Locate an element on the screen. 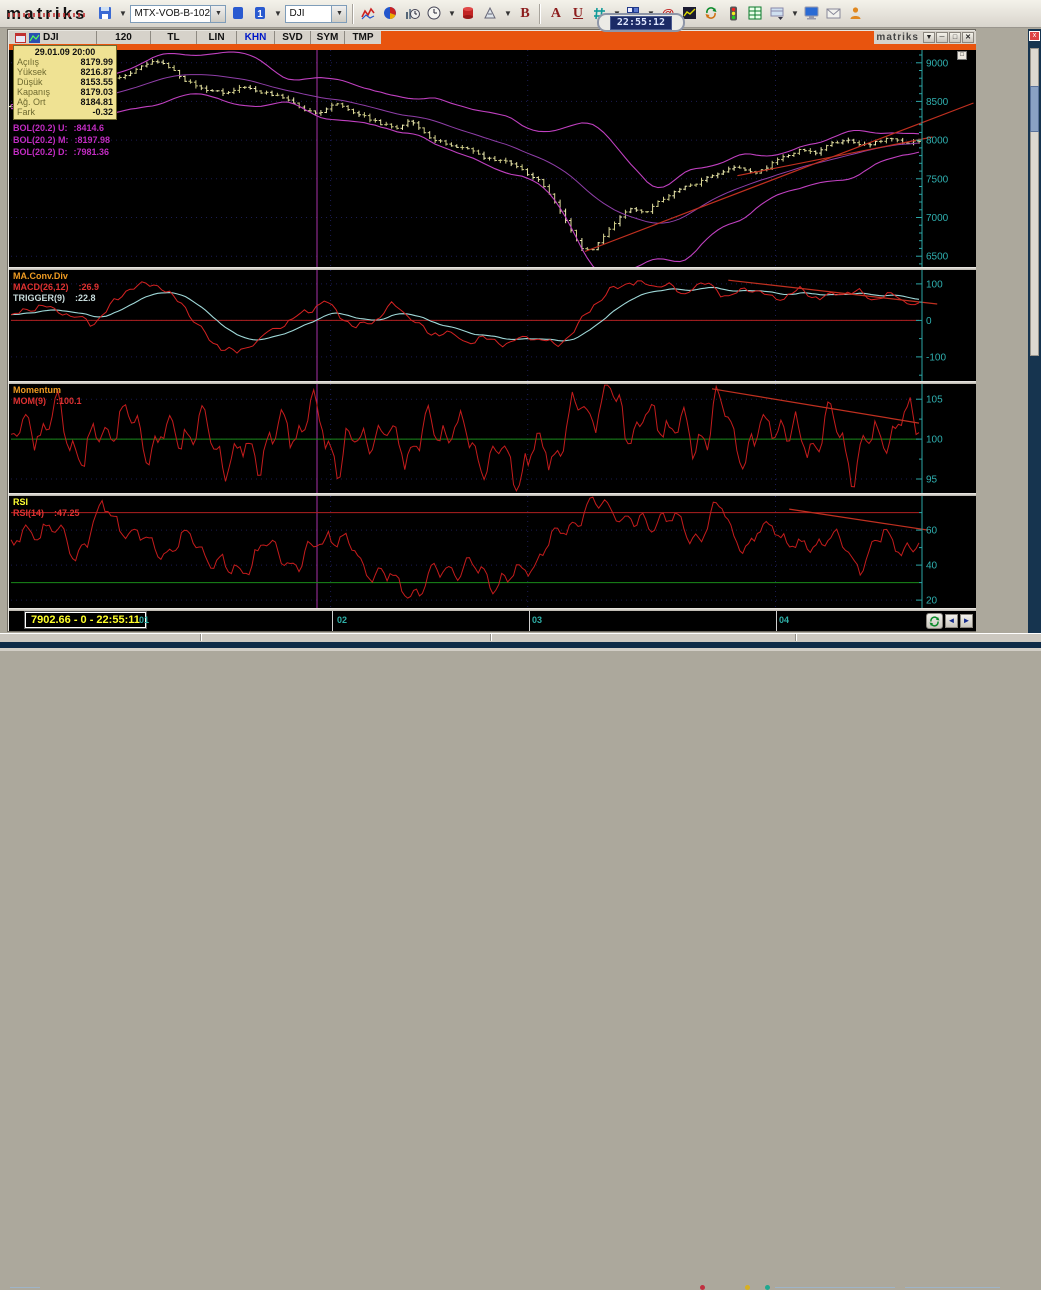 The width and height of the screenshot is (1041, 1290). svg-text: 8500 is located at coordinates (937, 102).